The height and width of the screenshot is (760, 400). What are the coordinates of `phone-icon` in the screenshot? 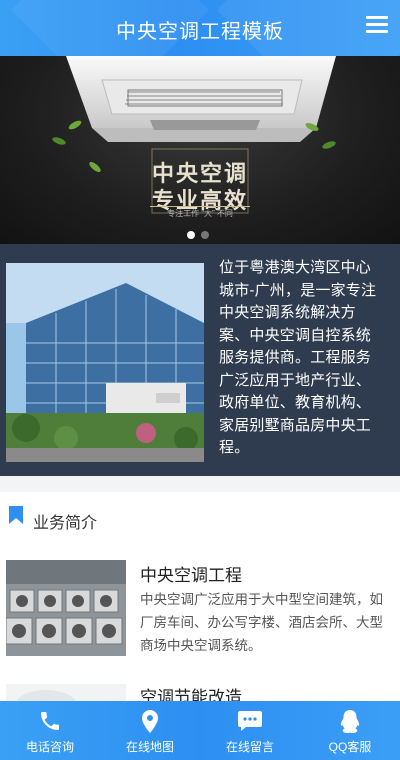 It's located at (50, 721).